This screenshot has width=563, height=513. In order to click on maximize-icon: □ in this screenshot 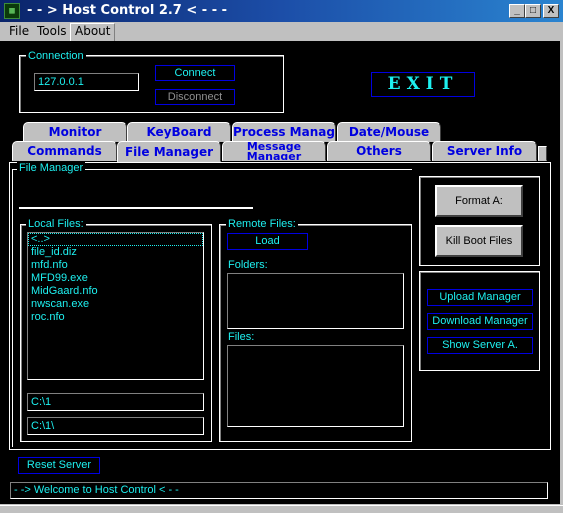, I will do `click(533, 10)`.